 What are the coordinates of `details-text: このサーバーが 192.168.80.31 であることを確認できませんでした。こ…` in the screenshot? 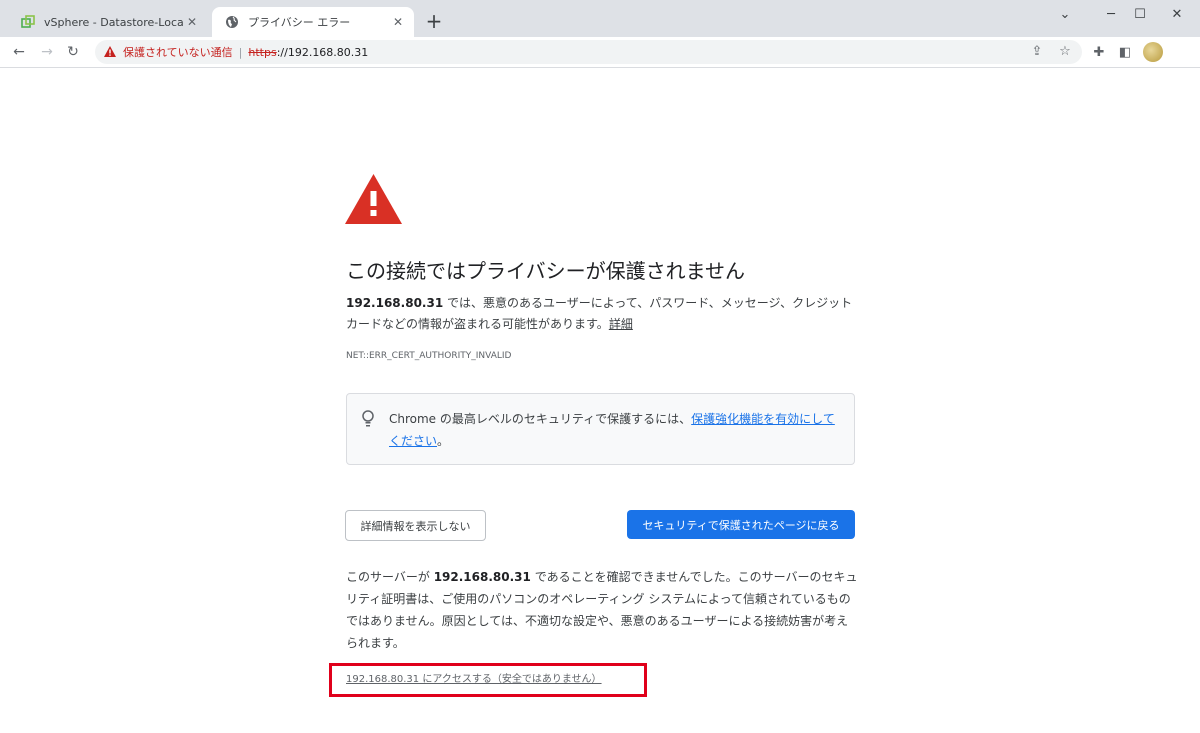 It's located at (602, 610).